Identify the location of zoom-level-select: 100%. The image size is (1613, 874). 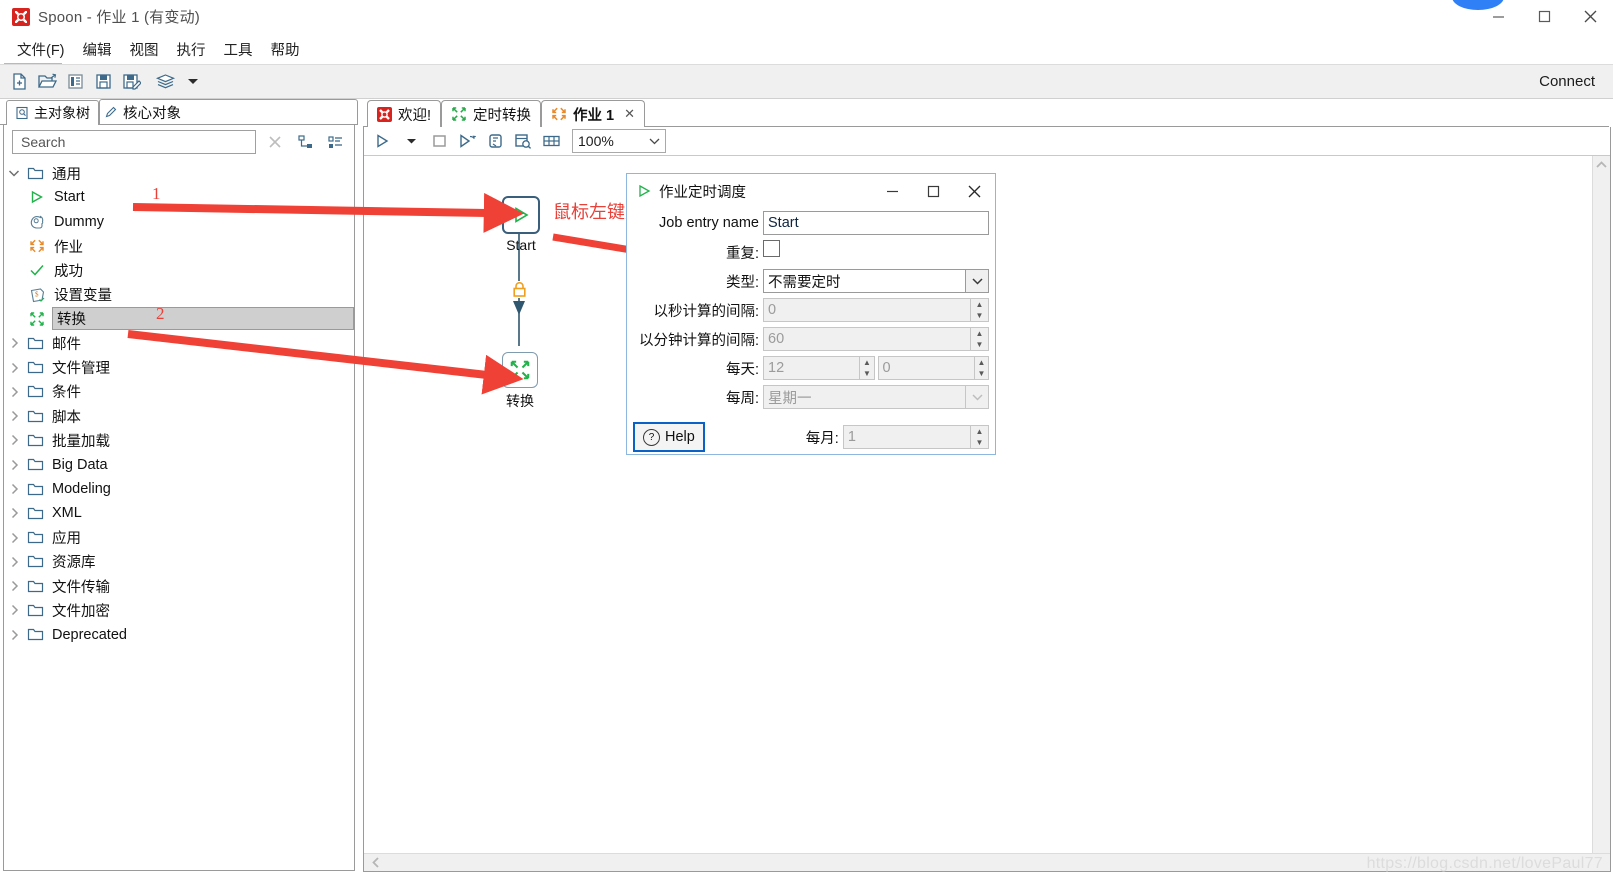
(619, 141).